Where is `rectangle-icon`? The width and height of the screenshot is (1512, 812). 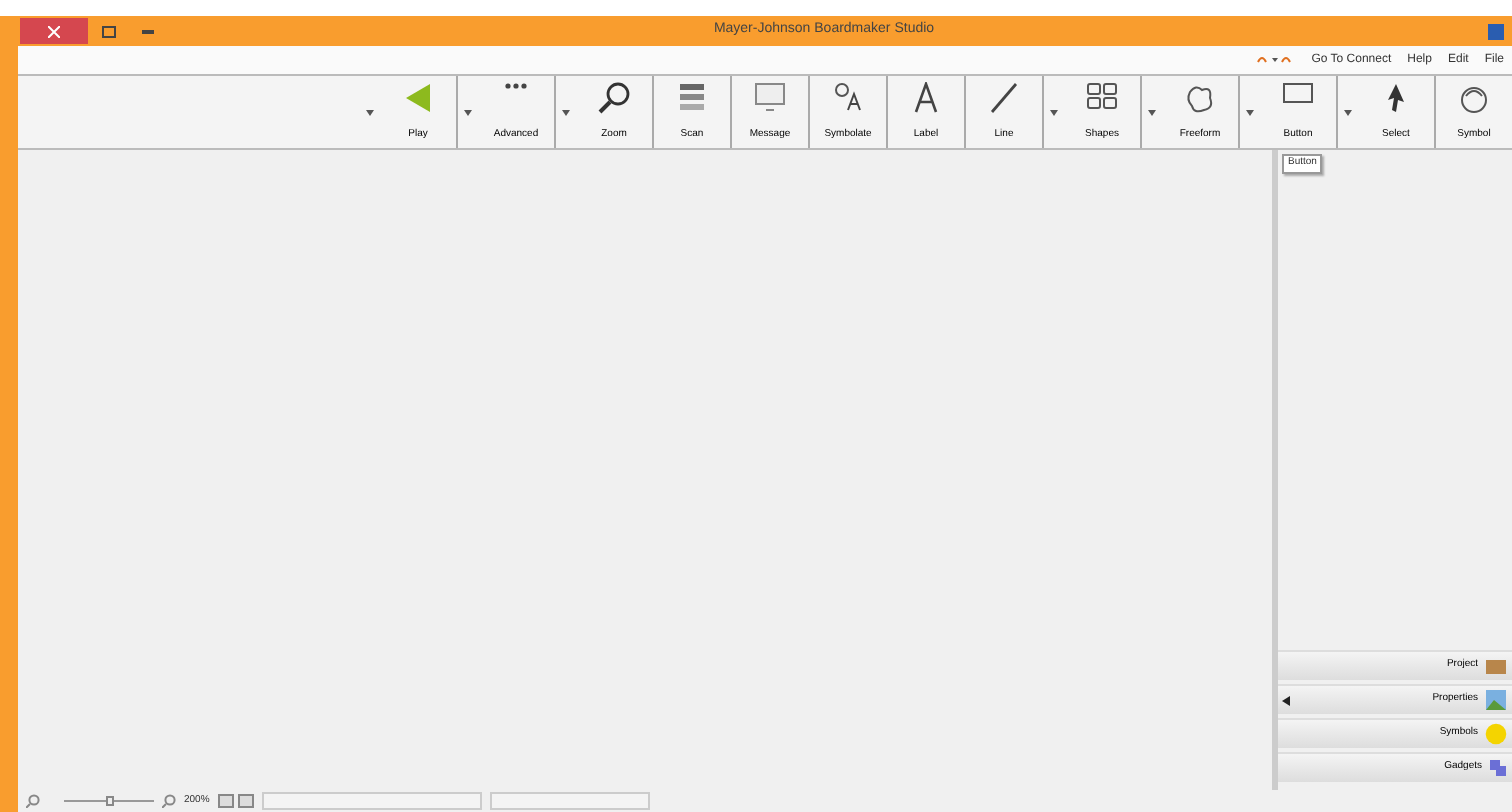
rectangle-icon is located at coordinates (1298, 93).